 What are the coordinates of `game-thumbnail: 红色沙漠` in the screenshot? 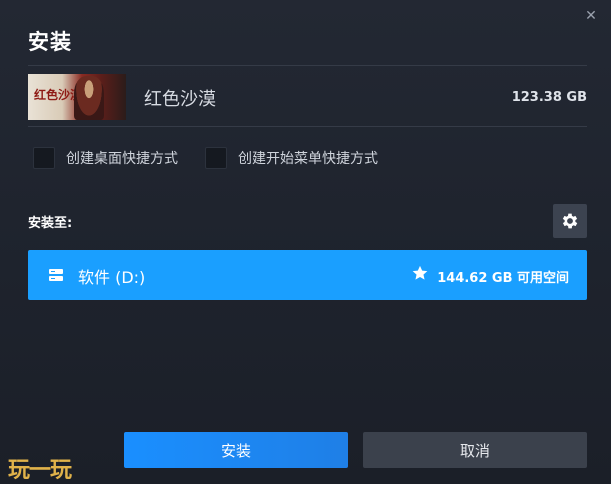 It's located at (77, 97).